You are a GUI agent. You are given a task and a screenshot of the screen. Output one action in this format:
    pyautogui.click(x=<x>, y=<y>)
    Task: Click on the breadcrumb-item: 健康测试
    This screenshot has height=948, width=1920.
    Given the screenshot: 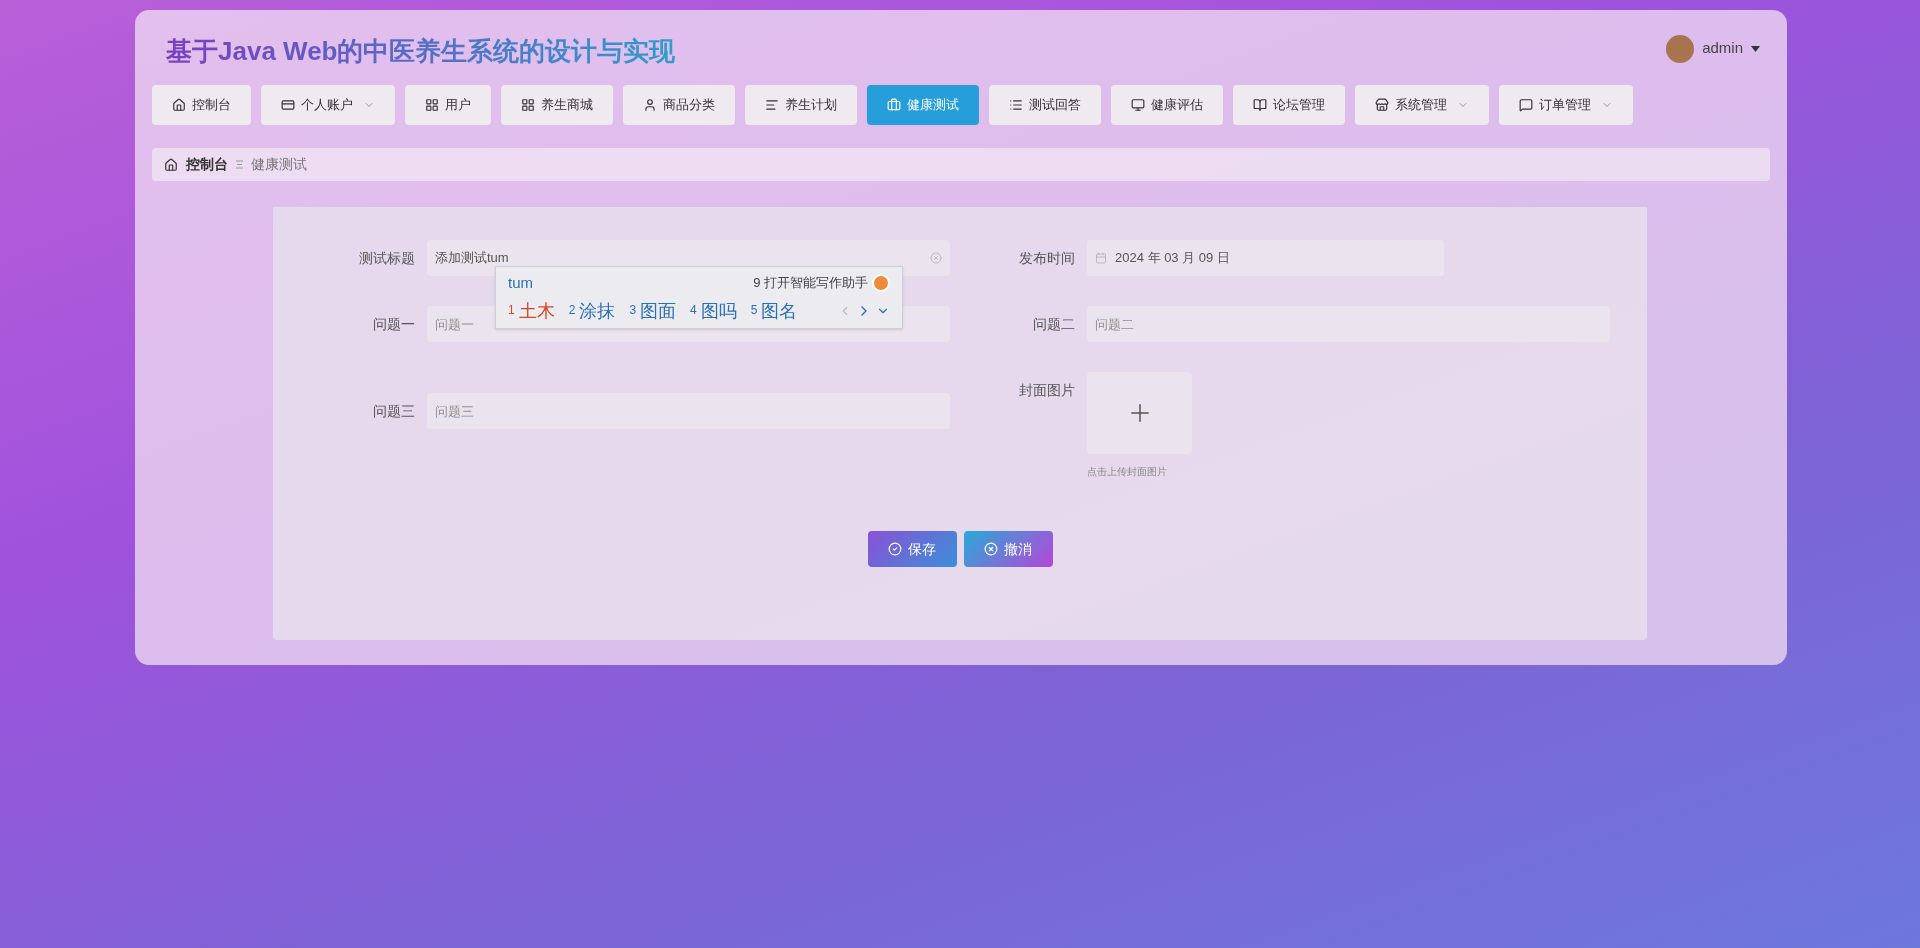 What is the action you would take?
    pyautogui.click(x=279, y=164)
    